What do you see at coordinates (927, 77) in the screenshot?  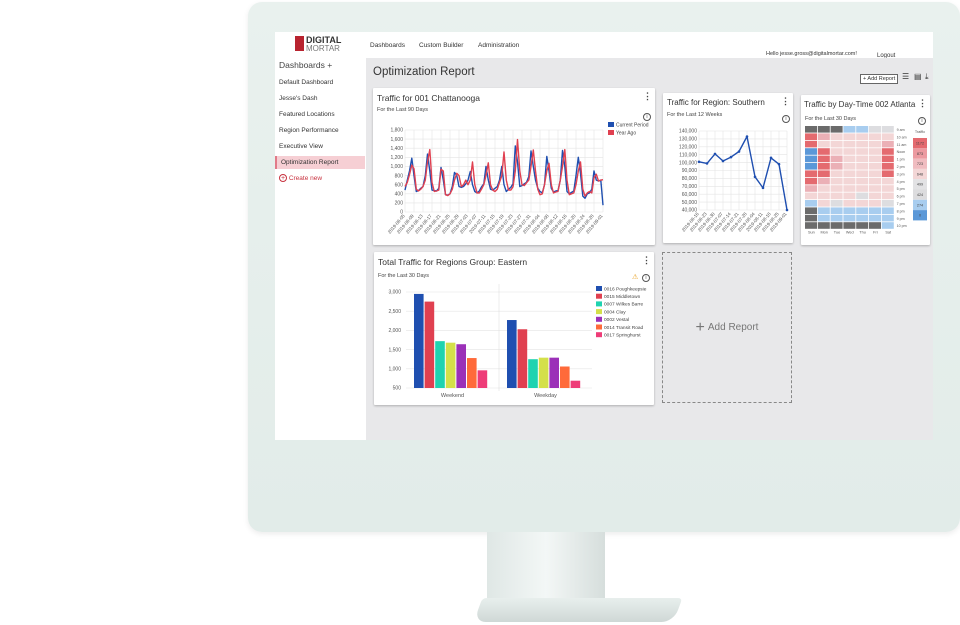 I see `download-icon: ⤓` at bounding box center [927, 77].